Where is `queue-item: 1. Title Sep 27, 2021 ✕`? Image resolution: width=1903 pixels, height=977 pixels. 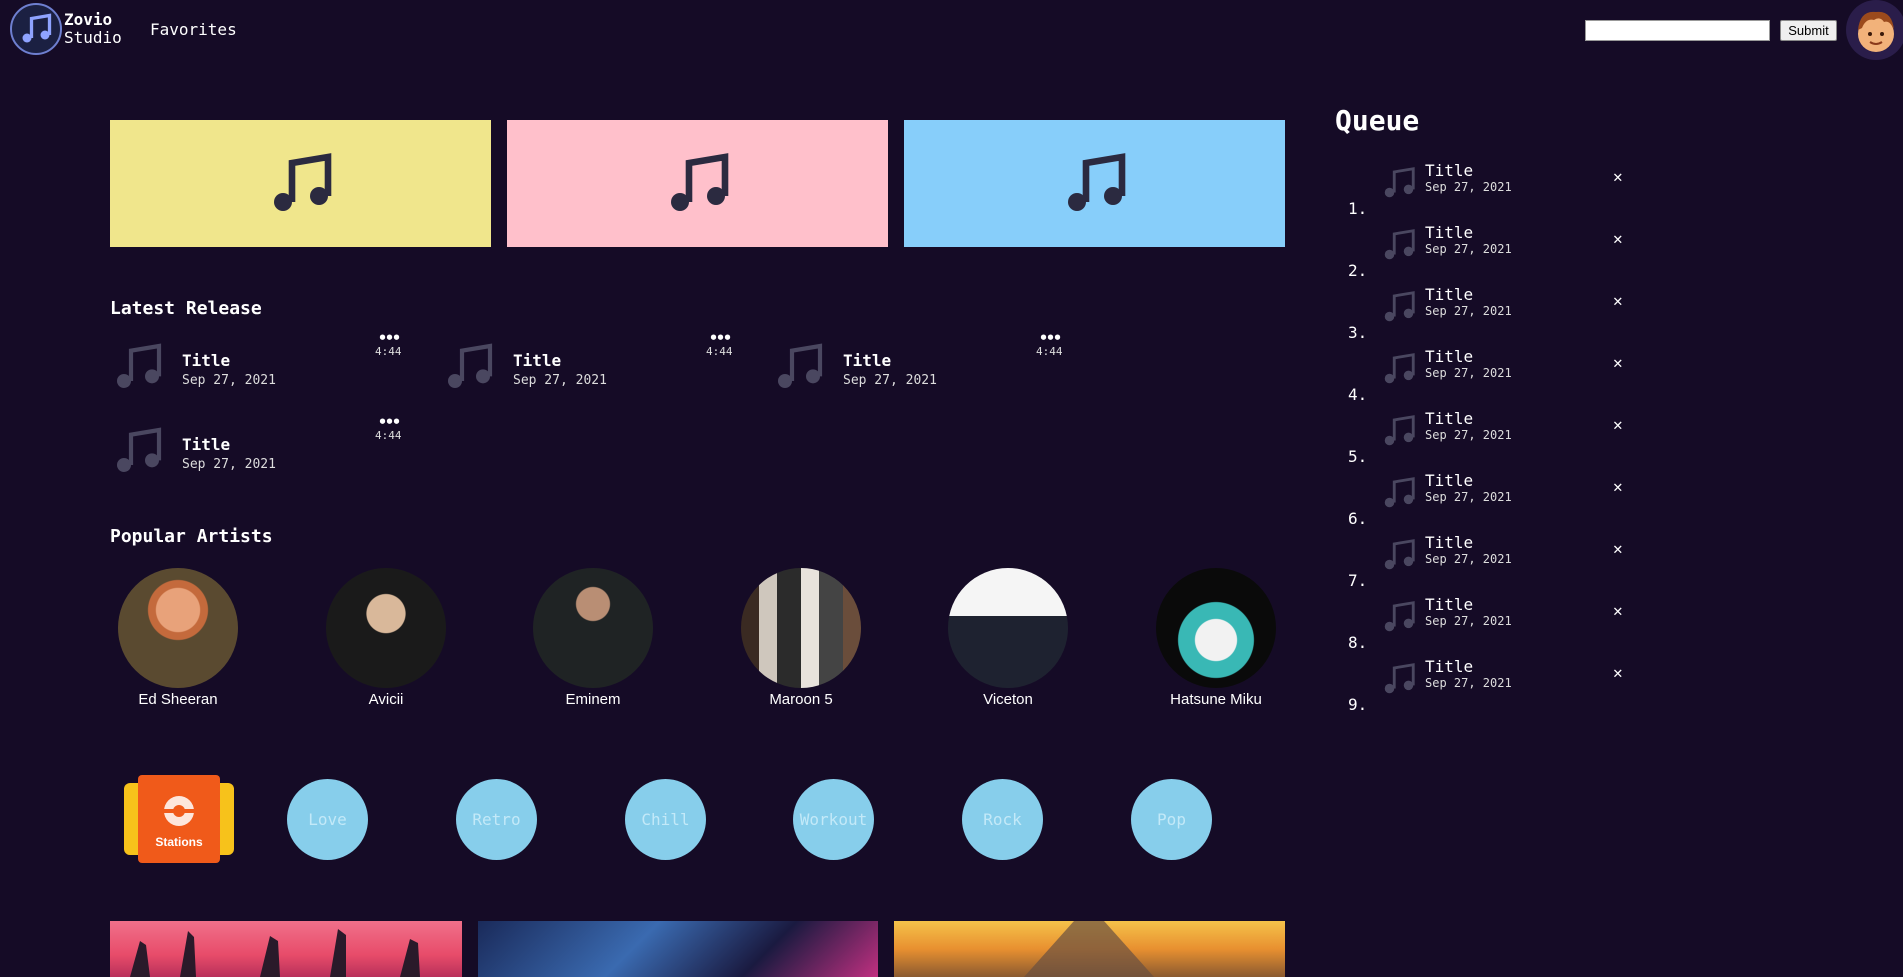
queue-item: 1. Title Sep 27, 2021 ✕ is located at coordinates (1485, 192).